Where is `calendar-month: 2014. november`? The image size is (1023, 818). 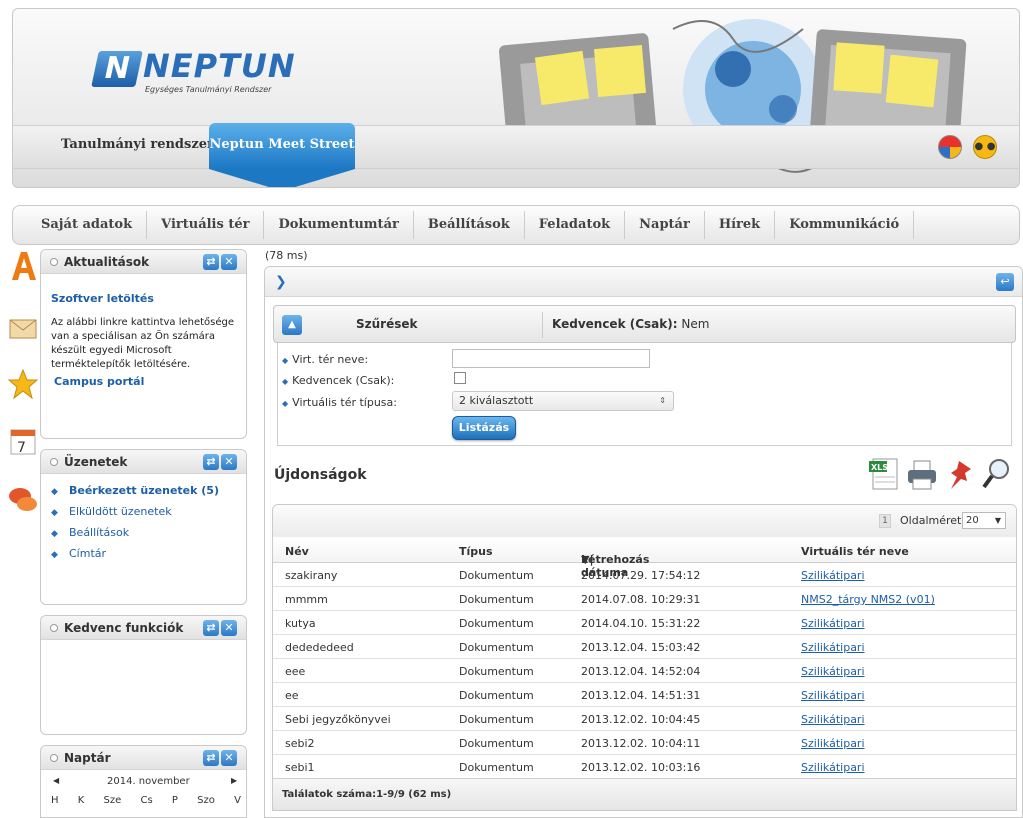 calendar-month: 2014. november is located at coordinates (148, 781).